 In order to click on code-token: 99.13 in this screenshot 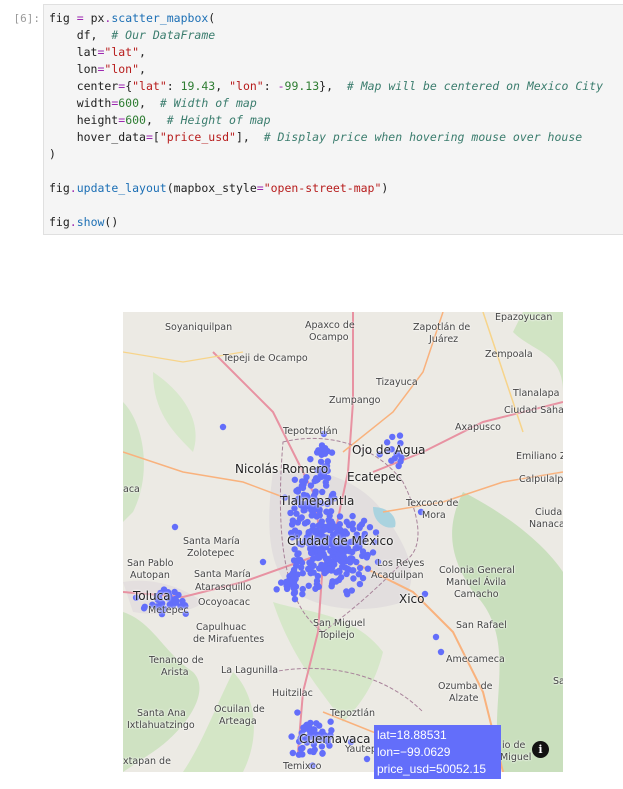, I will do `click(302, 86)`.